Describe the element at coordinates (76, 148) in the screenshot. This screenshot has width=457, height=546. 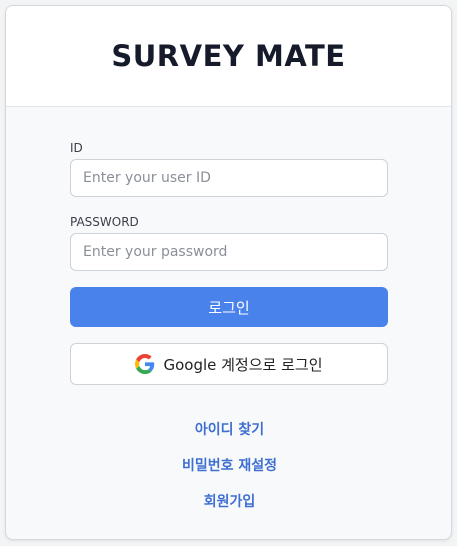
I see `id-label: ID` at that location.